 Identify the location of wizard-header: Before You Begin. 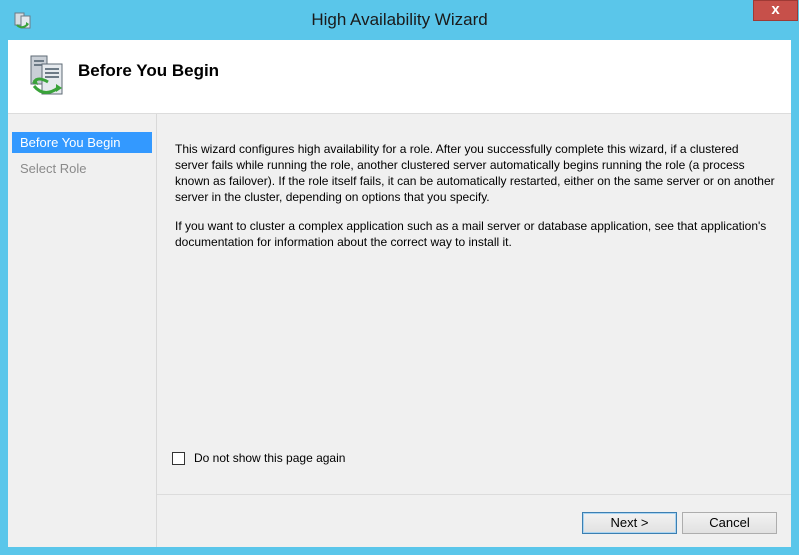
(399, 77).